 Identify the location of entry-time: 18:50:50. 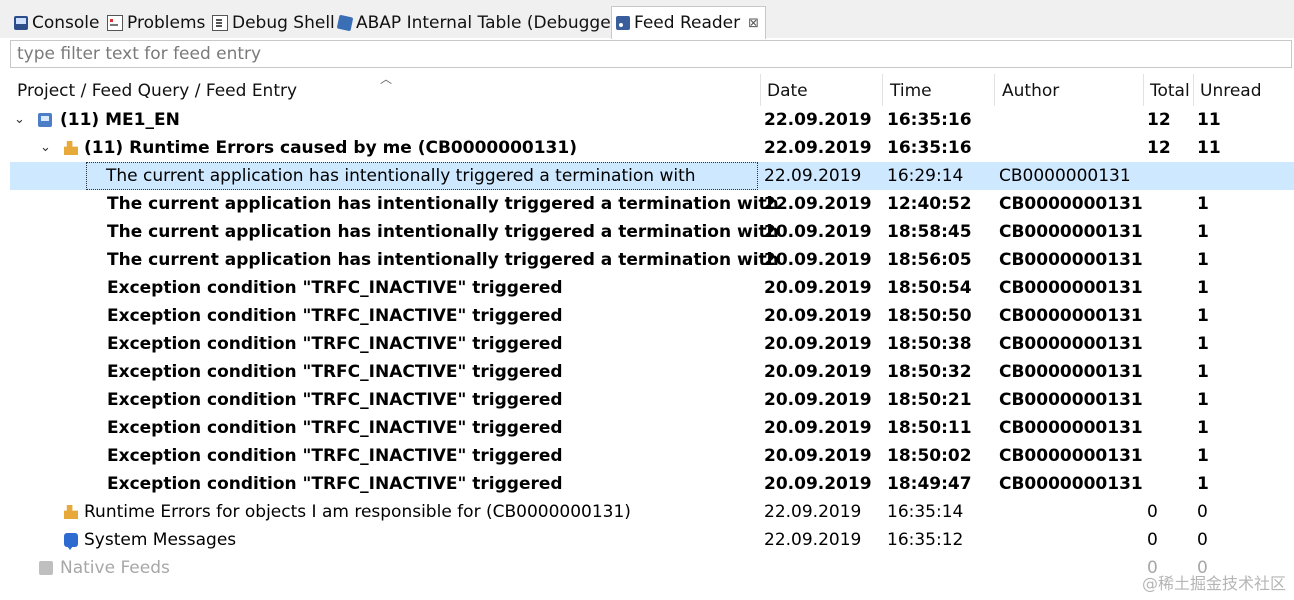
(929, 316).